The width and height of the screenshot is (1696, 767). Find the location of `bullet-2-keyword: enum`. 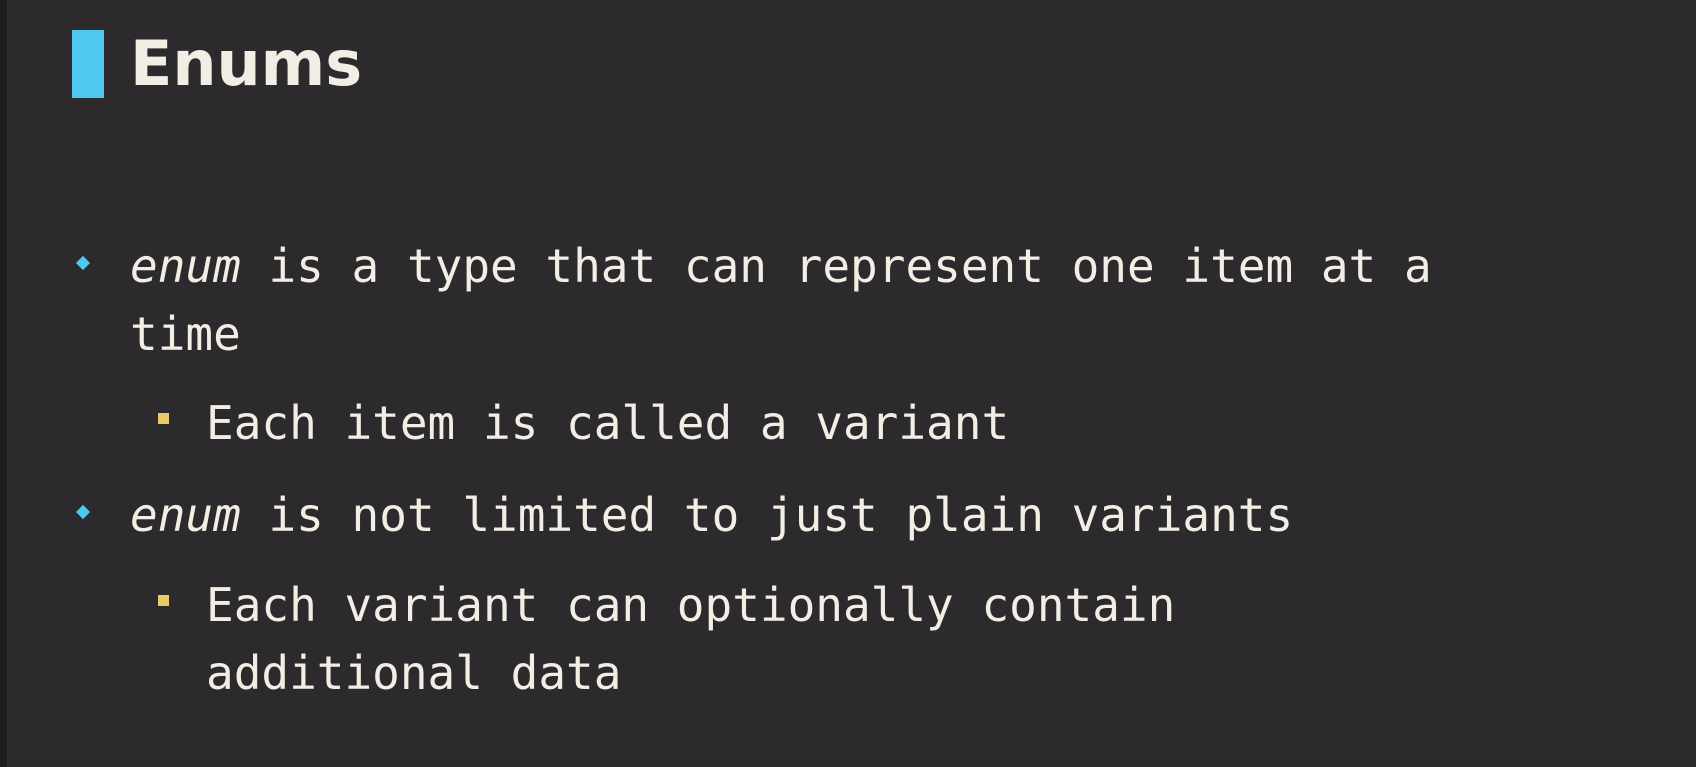

bullet-2-keyword: enum is located at coordinates (185, 515).